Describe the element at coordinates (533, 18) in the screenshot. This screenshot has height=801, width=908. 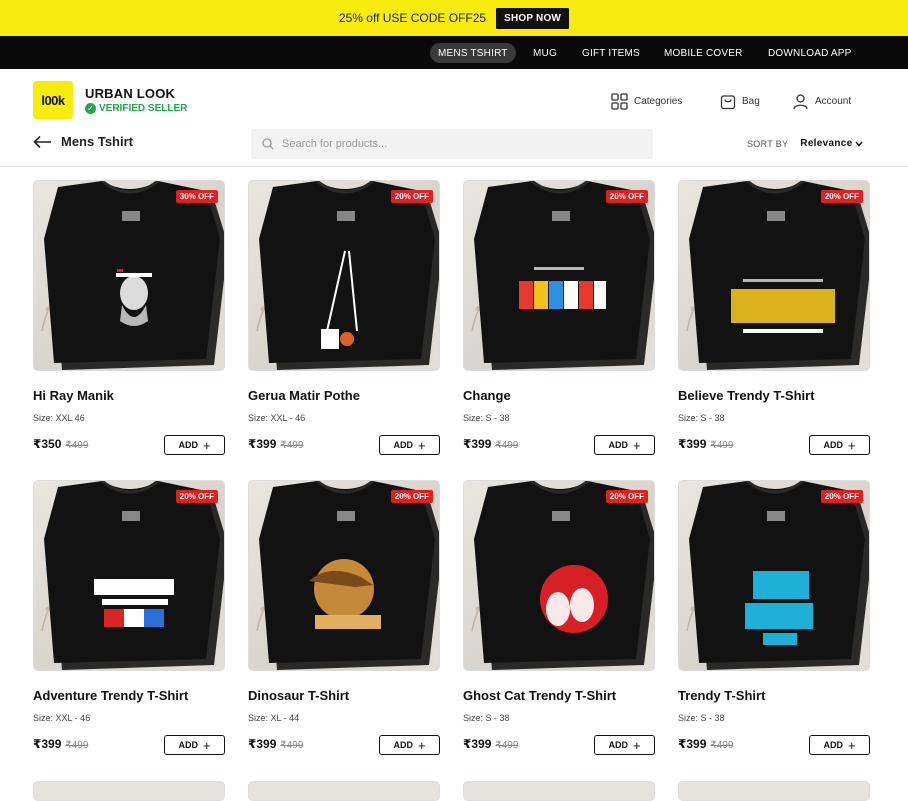
I see `shop-now-button: SHOP NOW` at that location.